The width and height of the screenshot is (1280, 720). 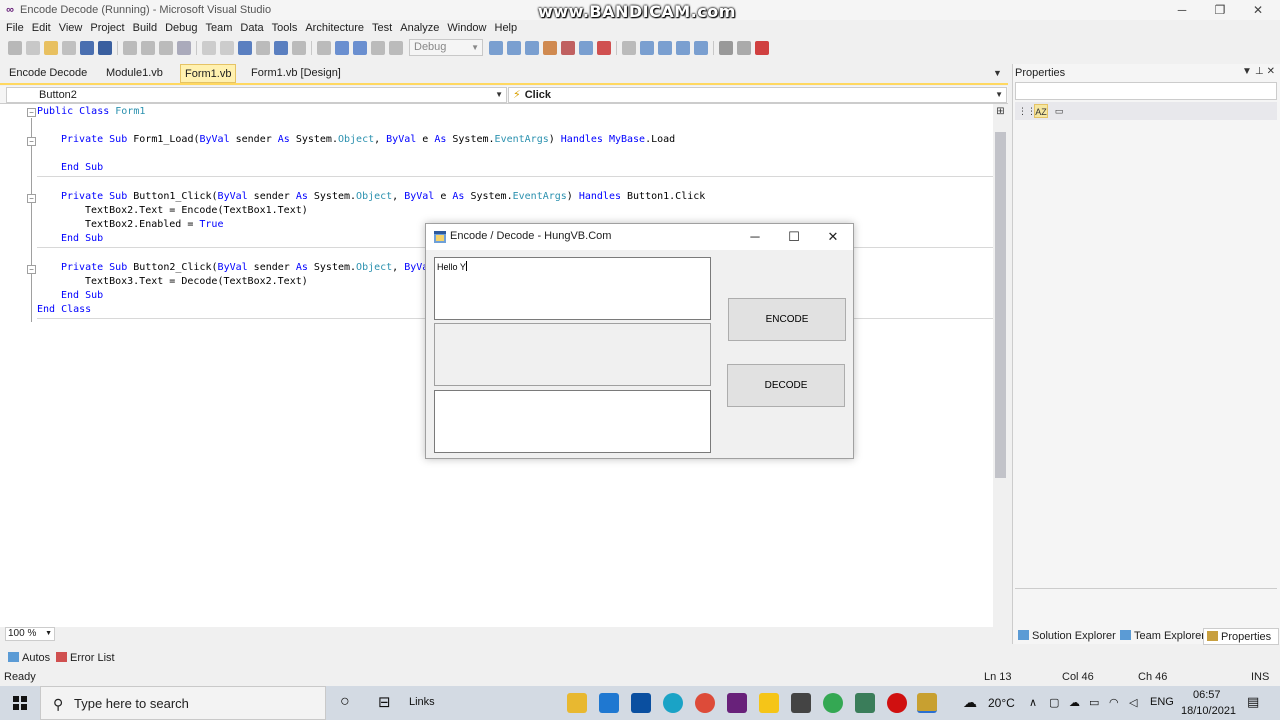 I want to click on options-icon, so click(x=744, y=47).